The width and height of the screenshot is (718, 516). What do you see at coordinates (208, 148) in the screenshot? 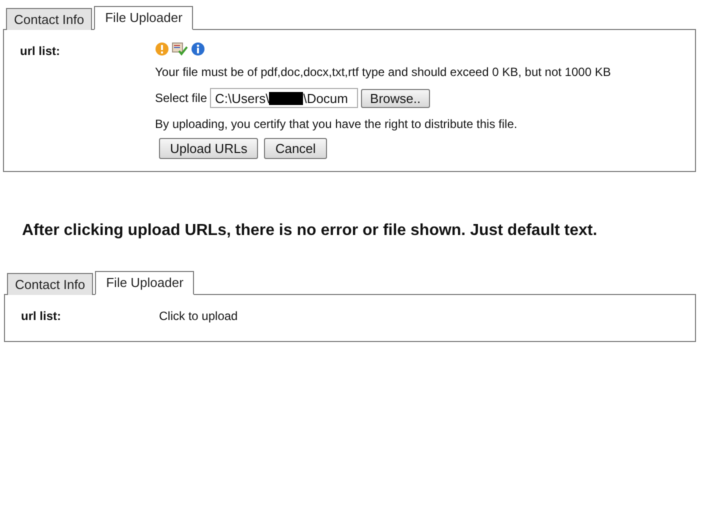
I see `action-button: Upload URLs` at bounding box center [208, 148].